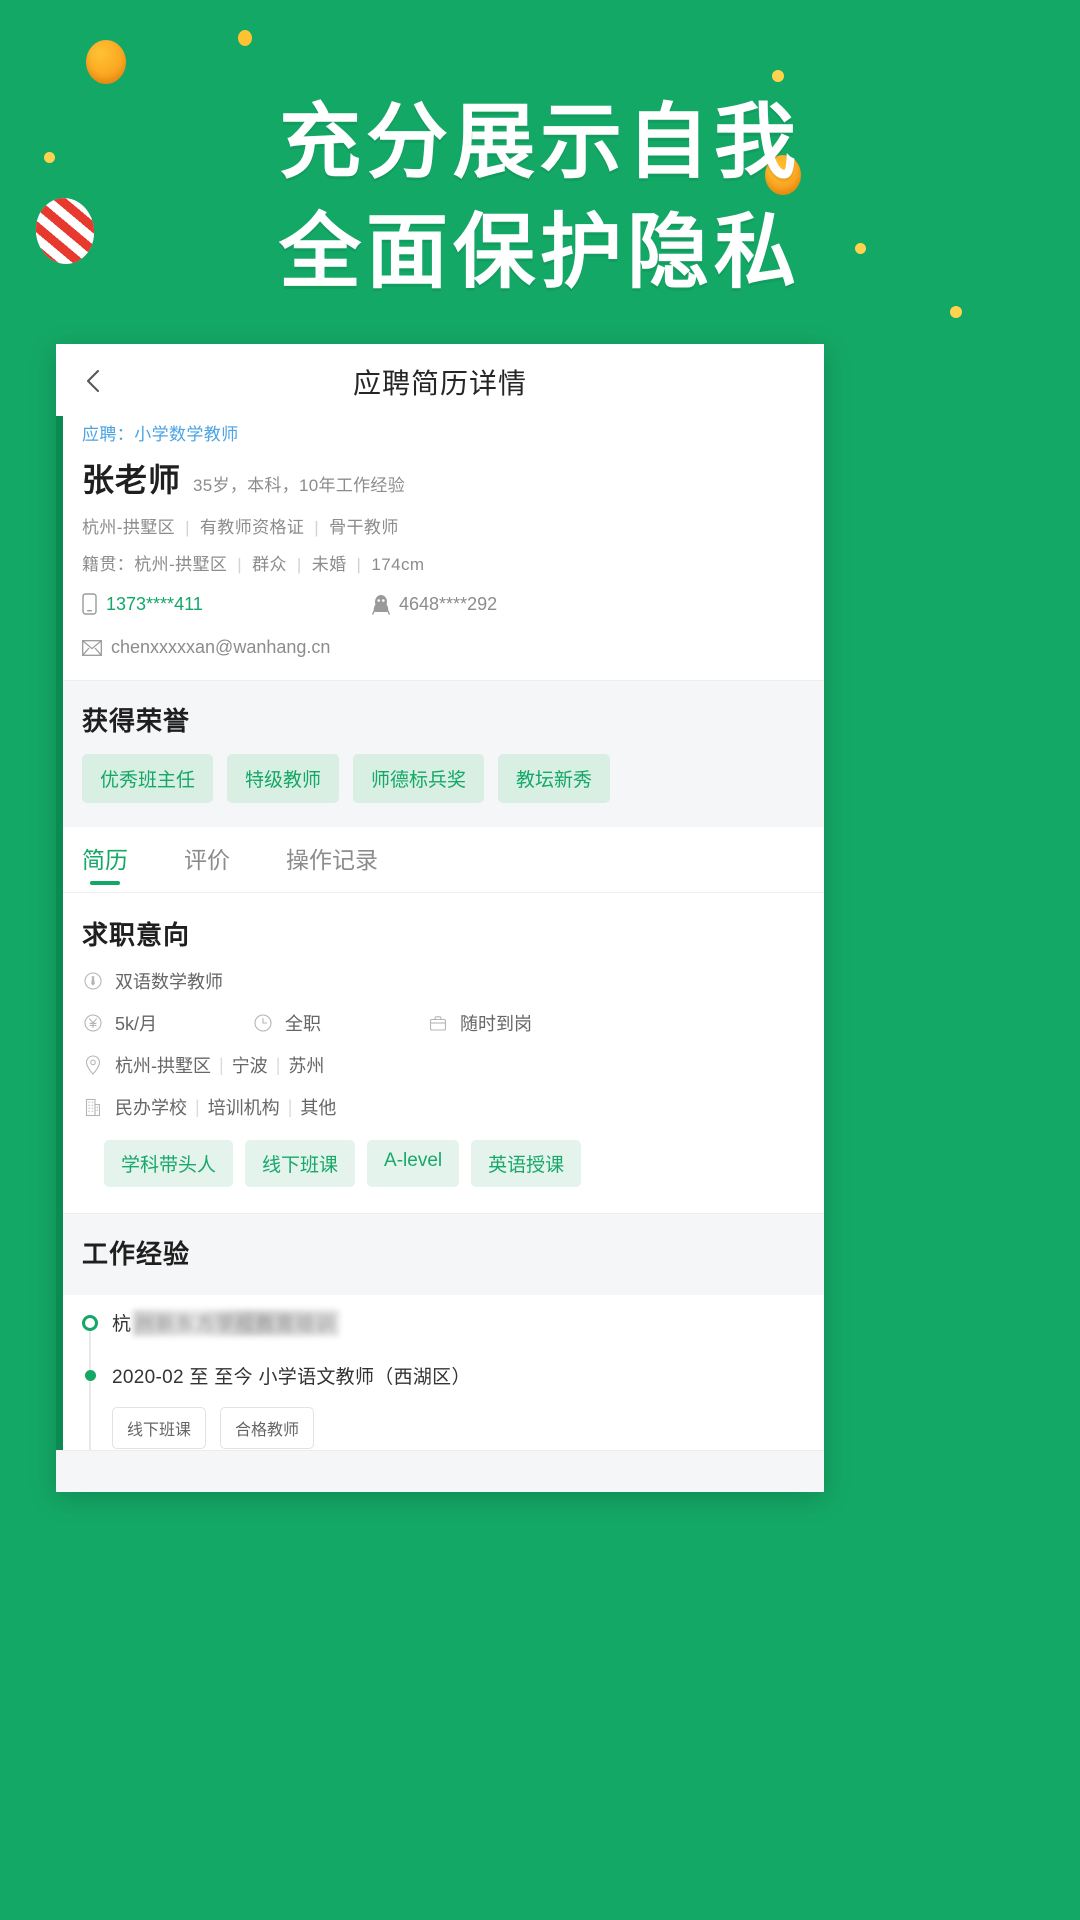 Image resolution: width=1080 pixels, height=1920 pixels. Describe the element at coordinates (169, 1163) in the screenshot. I see `skill-tag: 学科带头人` at that location.